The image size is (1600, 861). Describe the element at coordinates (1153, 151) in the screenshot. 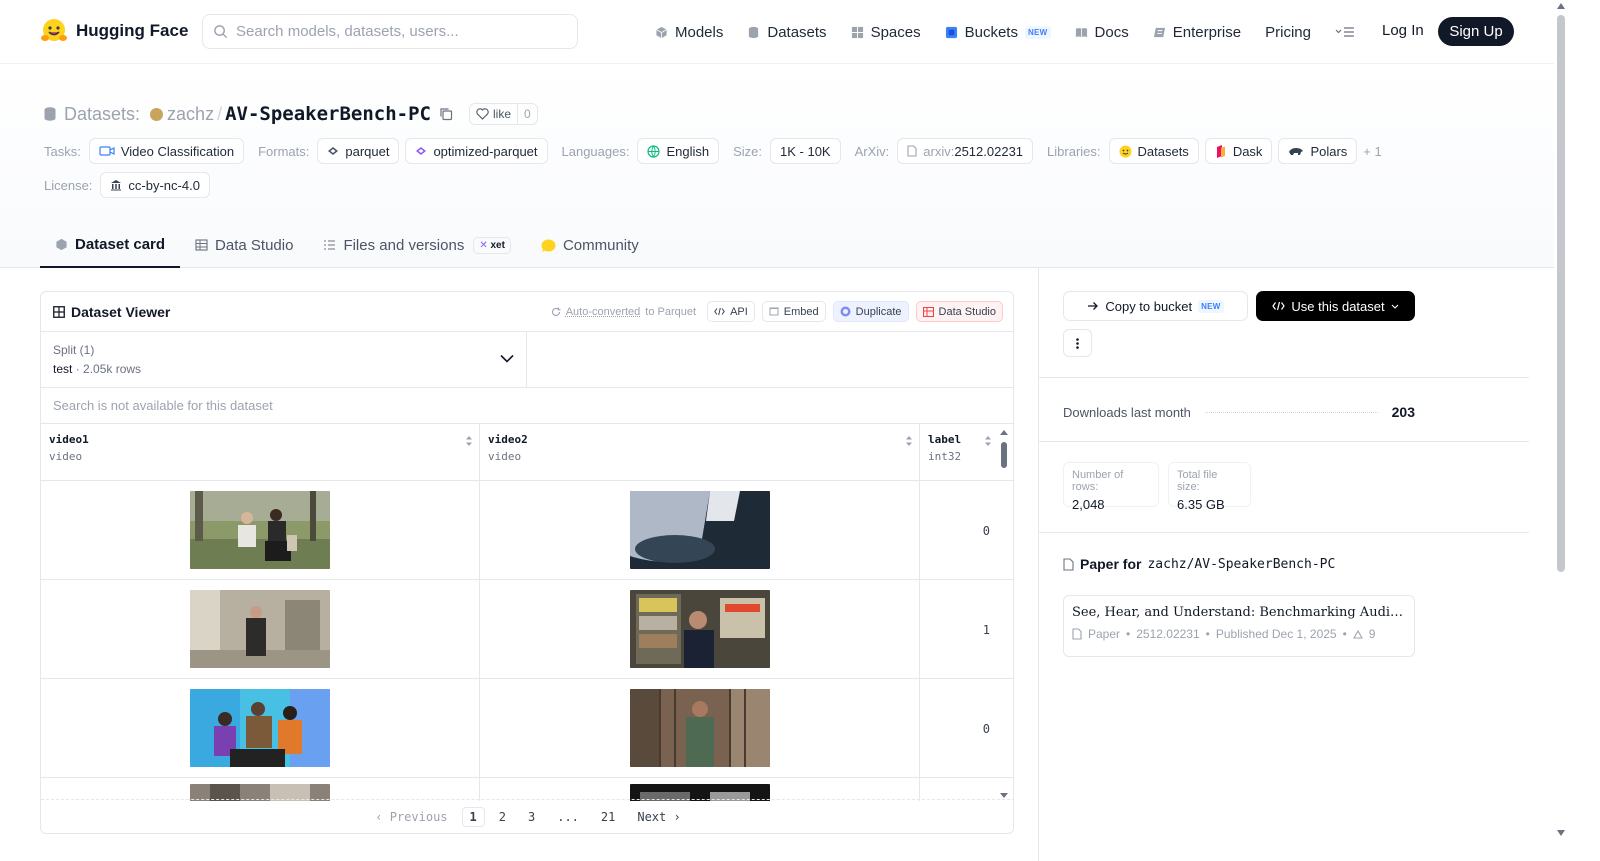

I see `tag-lib-datasets: Datasets` at that location.